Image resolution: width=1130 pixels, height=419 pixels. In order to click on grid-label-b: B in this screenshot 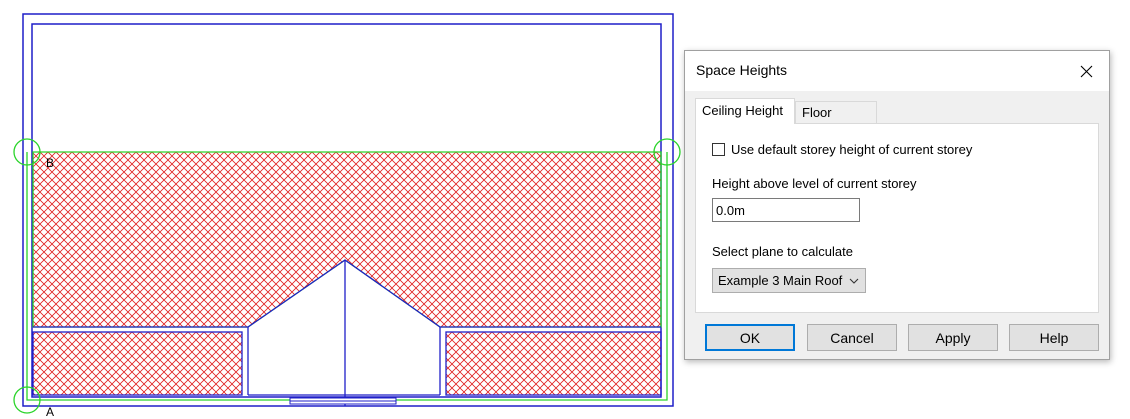, I will do `click(50, 163)`.